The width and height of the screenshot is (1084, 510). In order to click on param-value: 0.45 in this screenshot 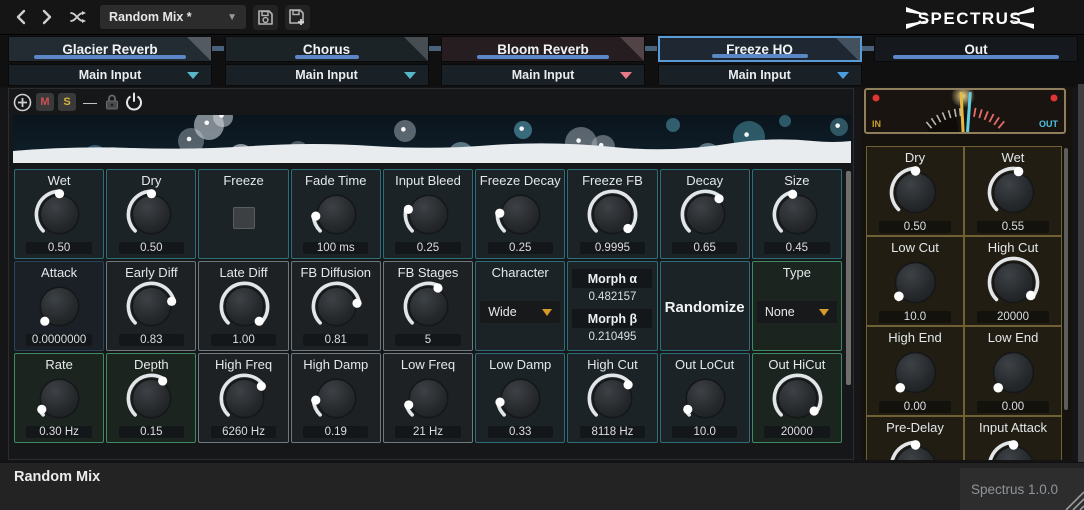, I will do `click(797, 248)`.